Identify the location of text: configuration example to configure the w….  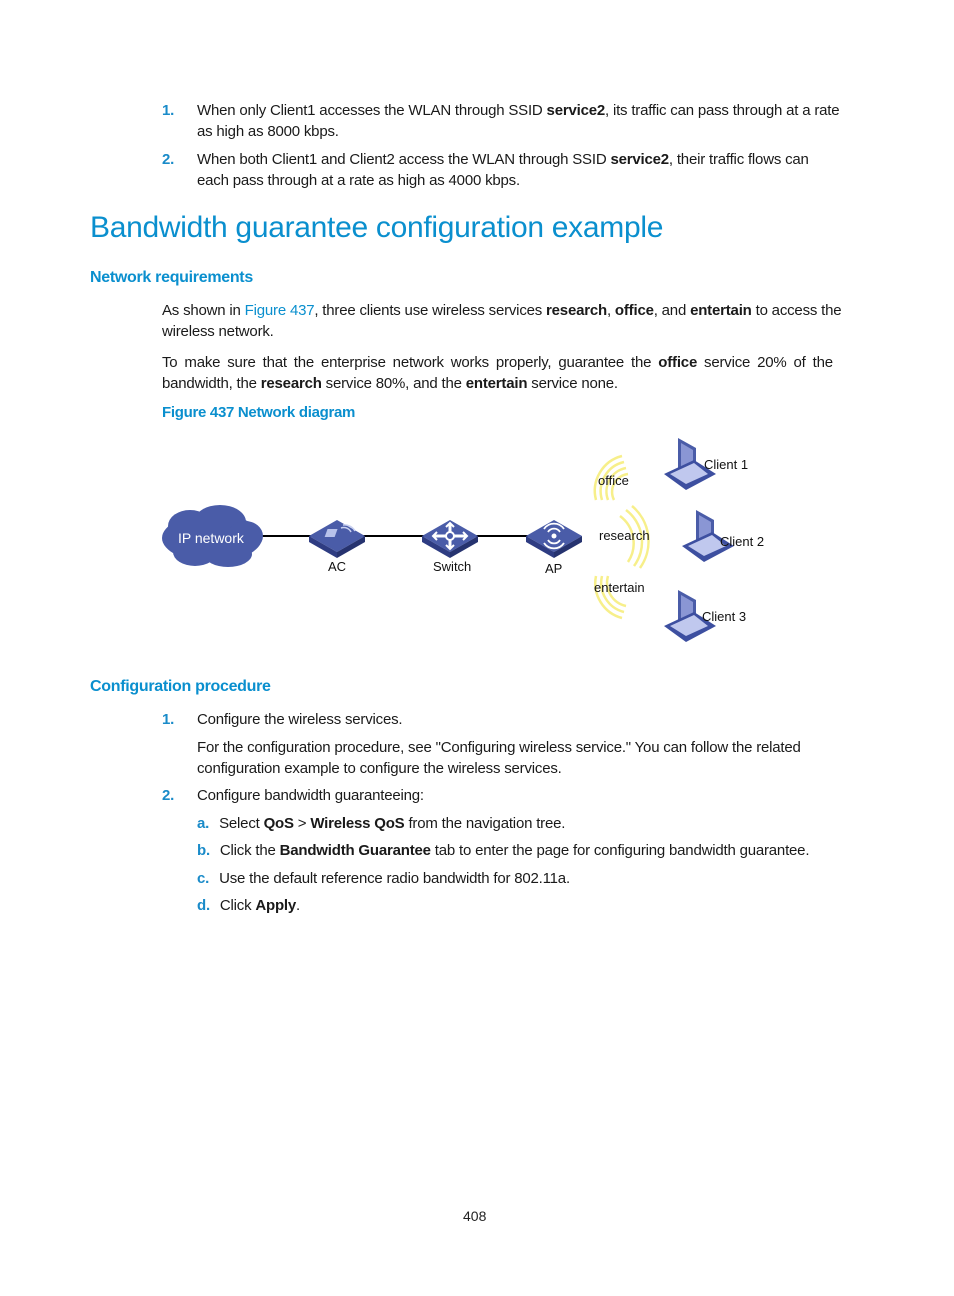
(379, 768).